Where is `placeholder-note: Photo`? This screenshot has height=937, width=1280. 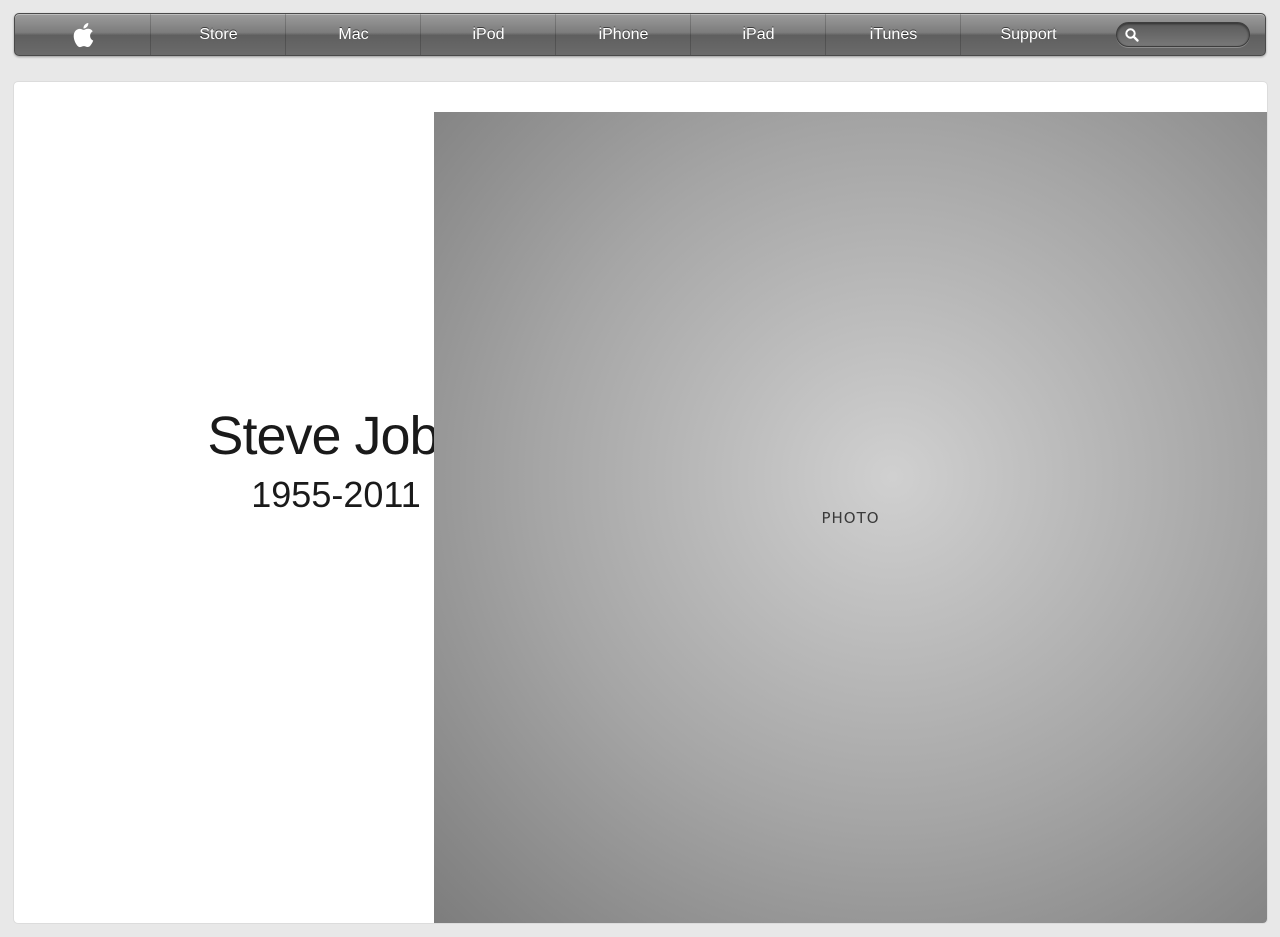
placeholder-note: Photo is located at coordinates (850, 517).